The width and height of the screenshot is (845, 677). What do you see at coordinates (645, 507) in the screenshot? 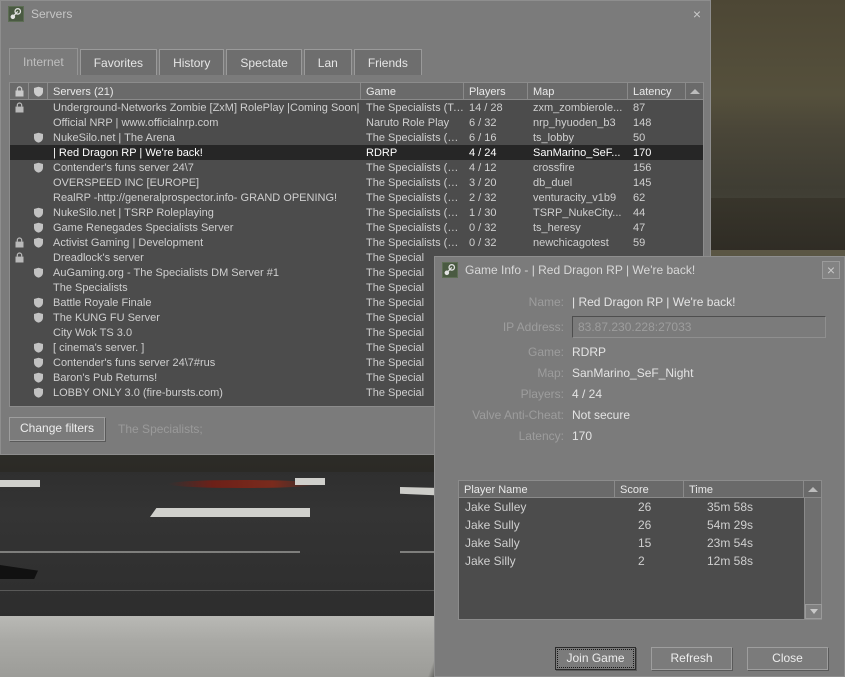
I see `player-row-score: 26` at bounding box center [645, 507].